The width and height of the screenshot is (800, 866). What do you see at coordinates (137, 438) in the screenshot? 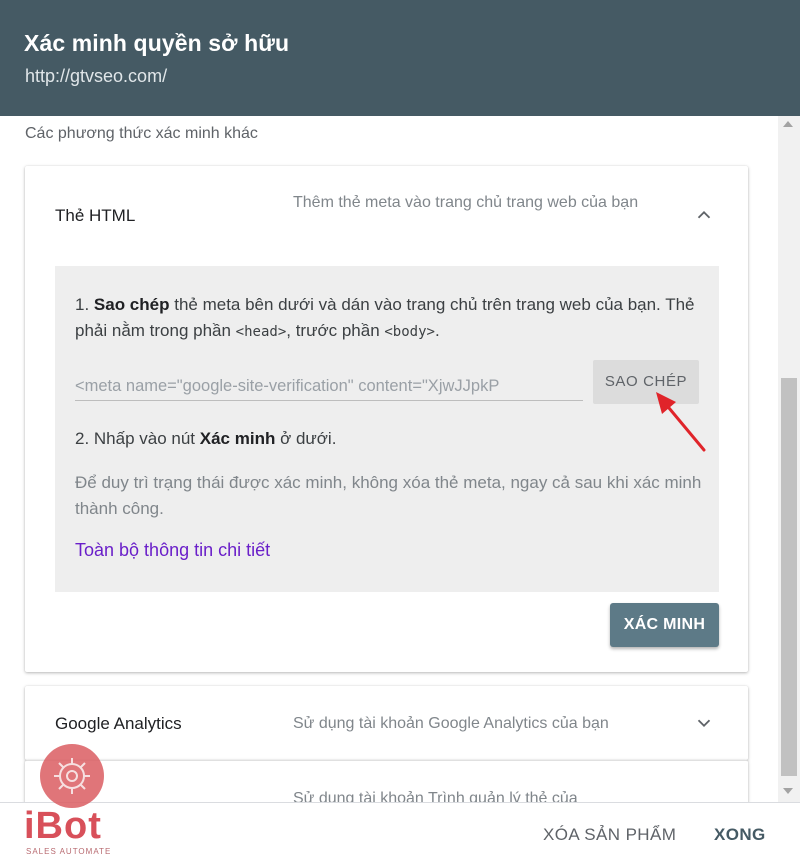
I see `step-2-text-a: 2. Nhấp vào nút` at bounding box center [137, 438].